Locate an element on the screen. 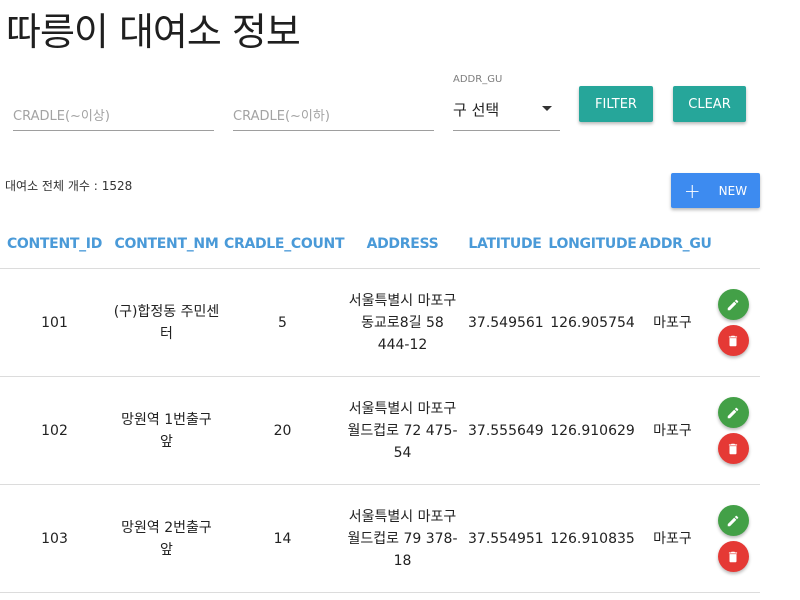  cradle-min-field is located at coordinates (113, 110).